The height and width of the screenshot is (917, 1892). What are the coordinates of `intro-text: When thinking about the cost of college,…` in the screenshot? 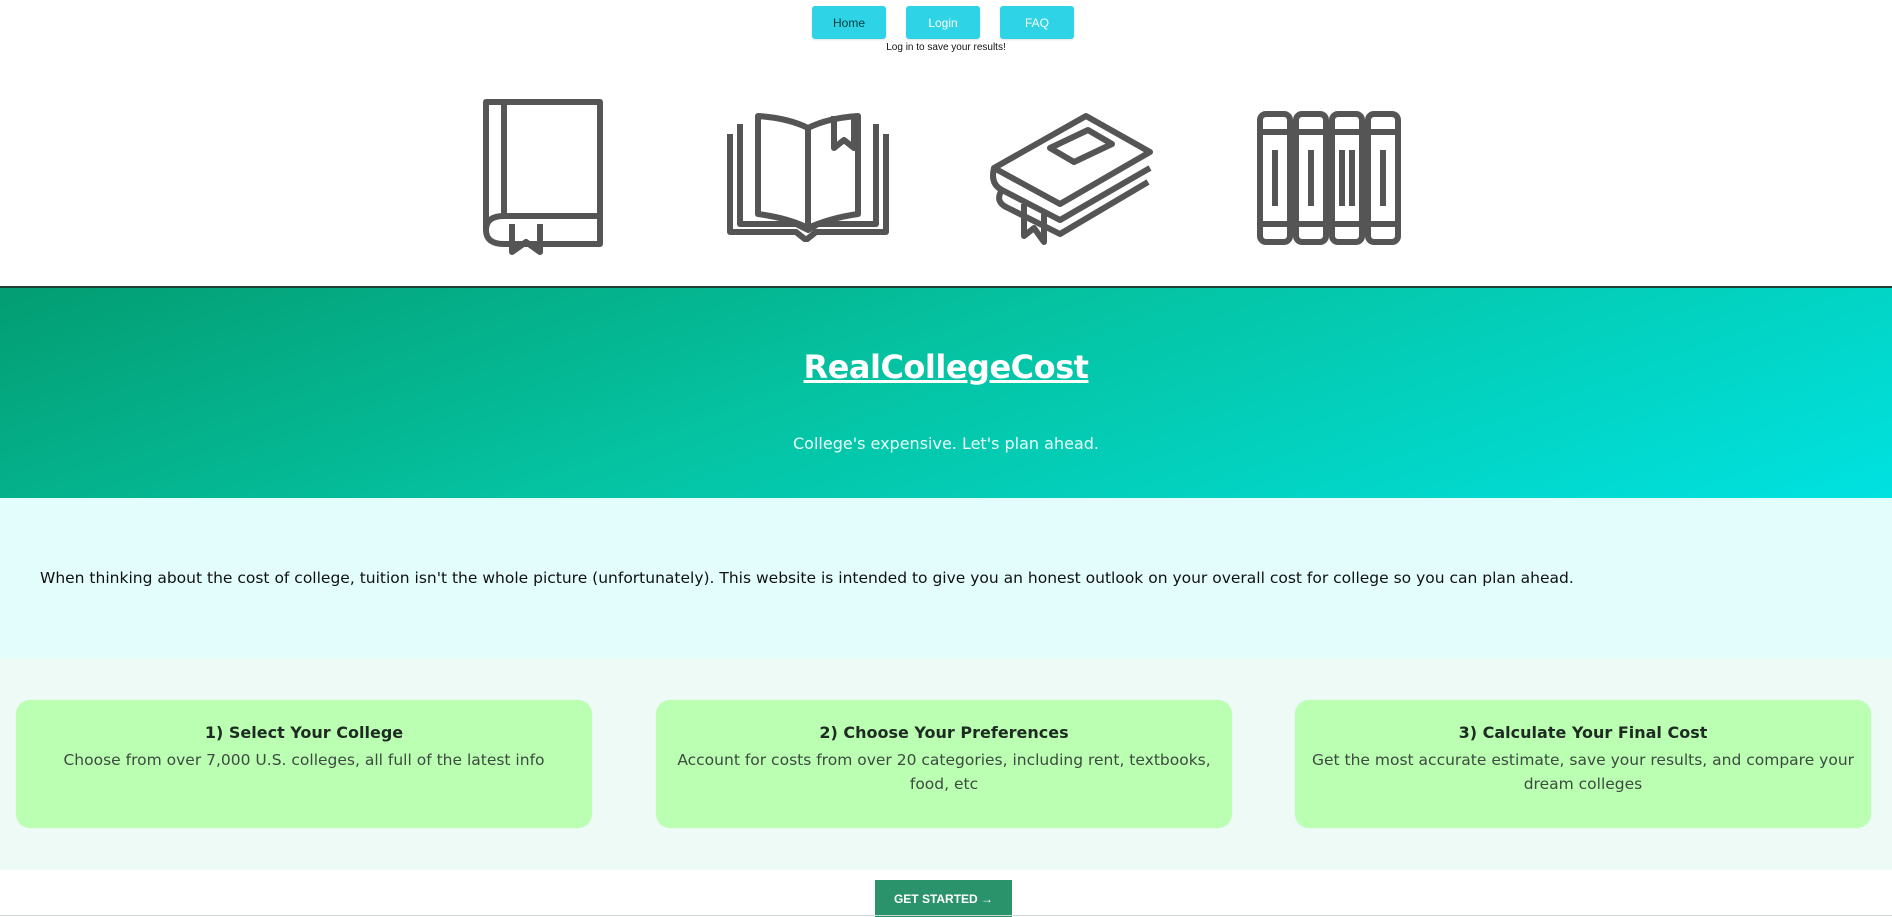 It's located at (807, 578).